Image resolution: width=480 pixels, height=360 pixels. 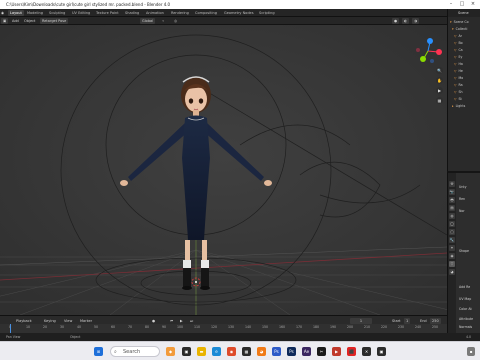 I want to click on app-icon: ▣, so click(x=381, y=351).